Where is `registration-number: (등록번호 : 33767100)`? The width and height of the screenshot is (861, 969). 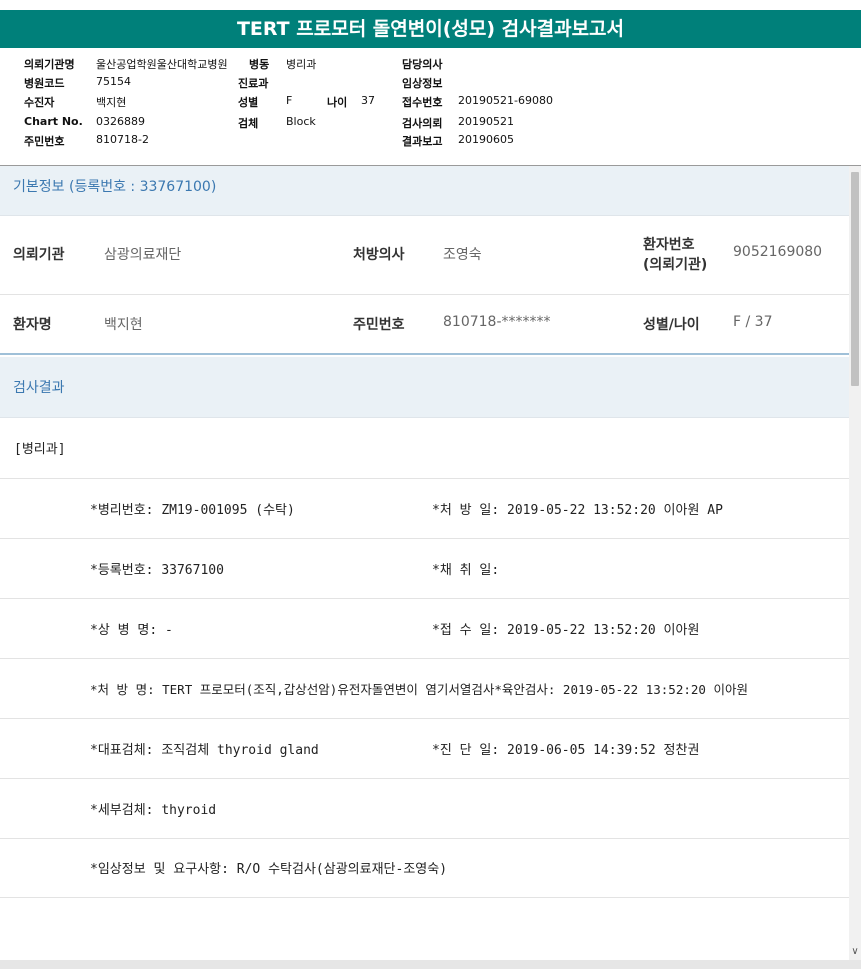
registration-number: (등록번호 : 33767100) is located at coordinates (142, 187).